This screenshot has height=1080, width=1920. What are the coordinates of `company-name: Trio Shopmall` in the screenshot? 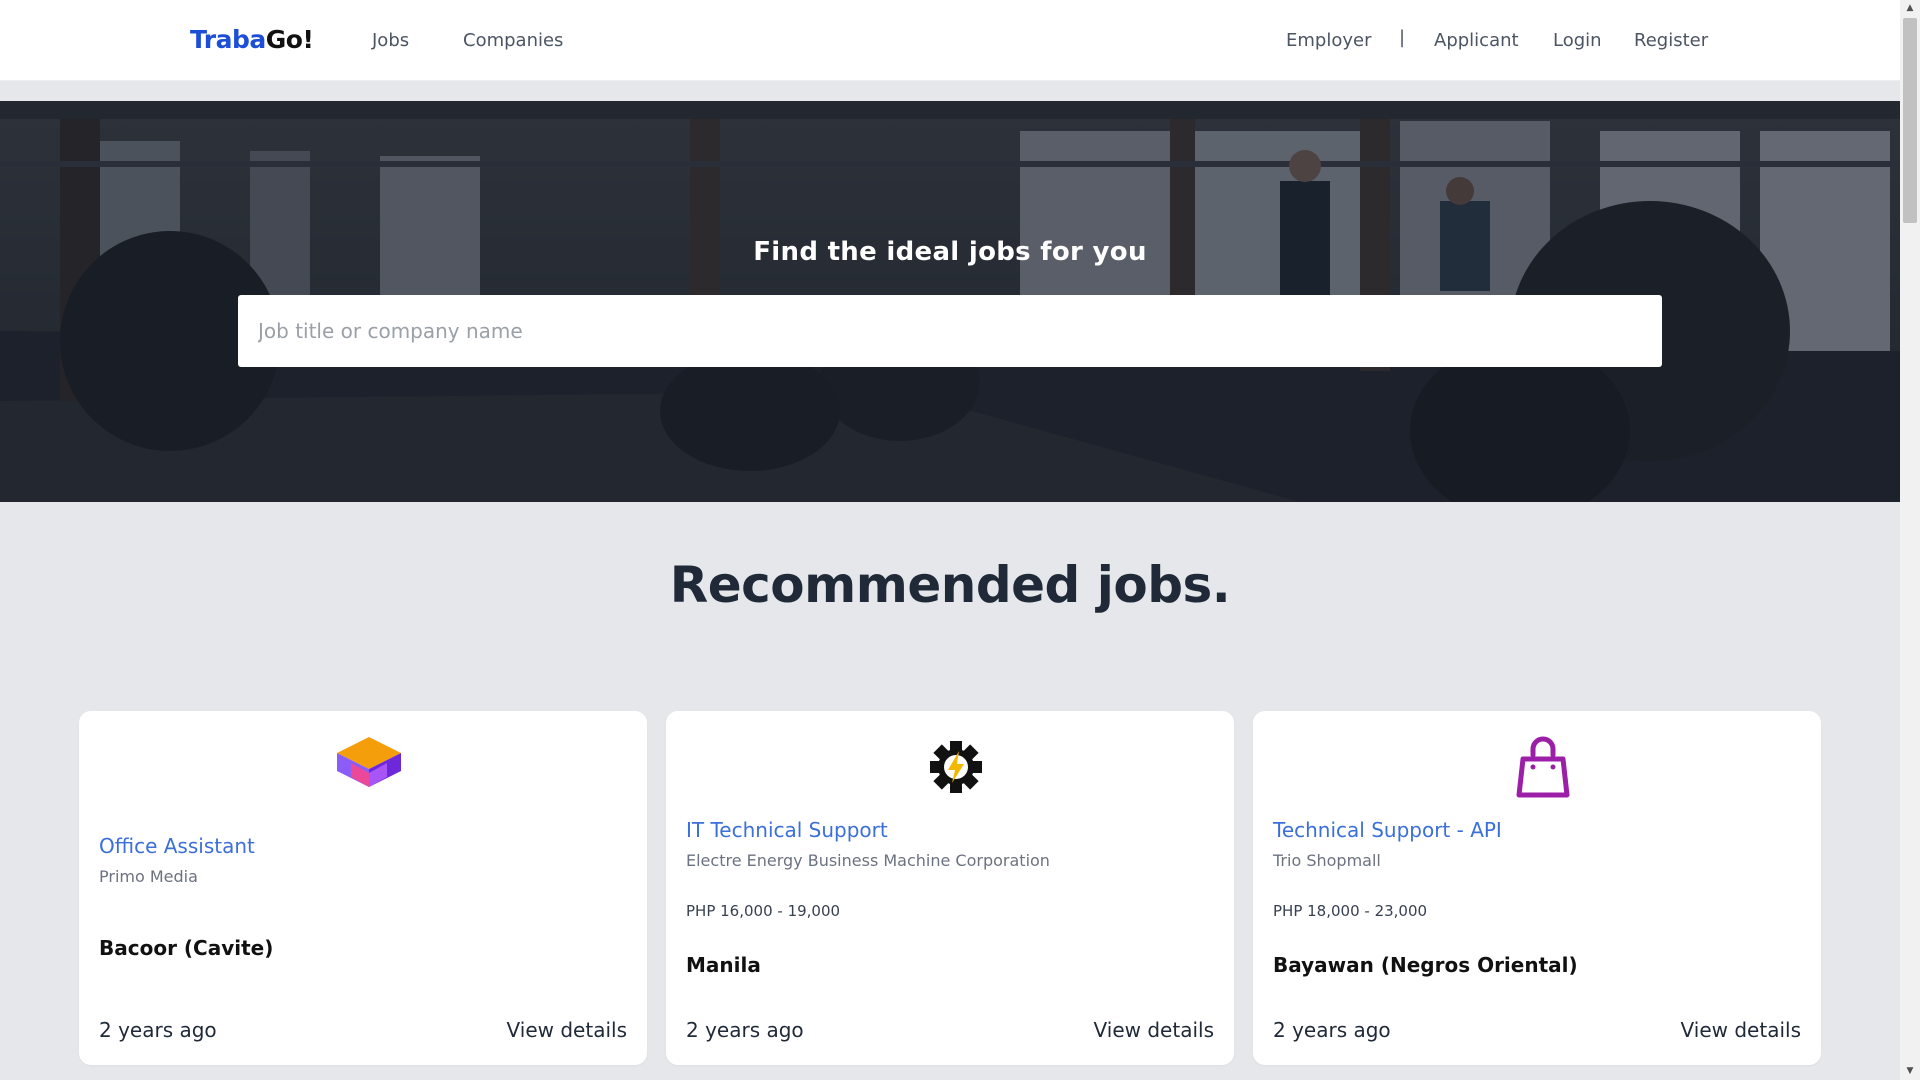 It's located at (1327, 860).